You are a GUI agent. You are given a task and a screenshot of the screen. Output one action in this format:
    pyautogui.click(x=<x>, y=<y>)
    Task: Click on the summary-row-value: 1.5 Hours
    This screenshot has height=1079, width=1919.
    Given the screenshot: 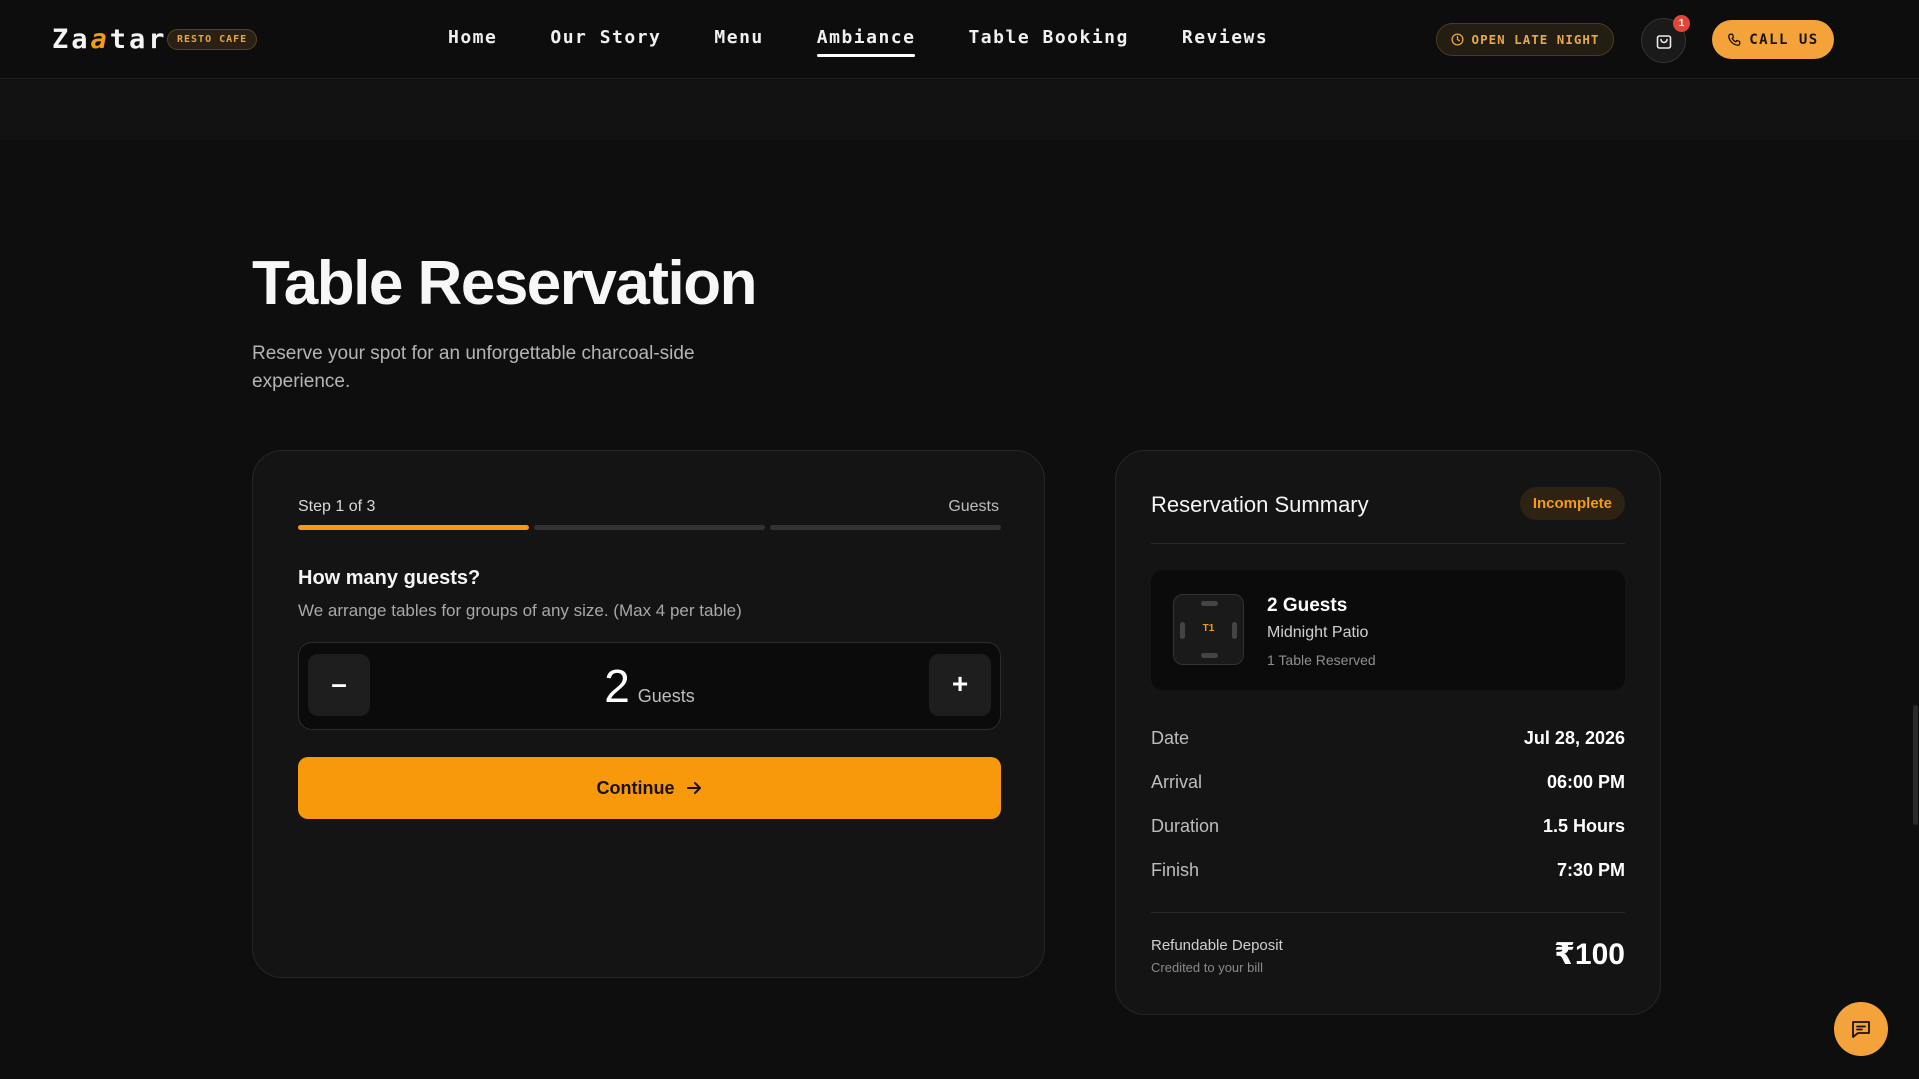 What is the action you would take?
    pyautogui.click(x=1583, y=826)
    